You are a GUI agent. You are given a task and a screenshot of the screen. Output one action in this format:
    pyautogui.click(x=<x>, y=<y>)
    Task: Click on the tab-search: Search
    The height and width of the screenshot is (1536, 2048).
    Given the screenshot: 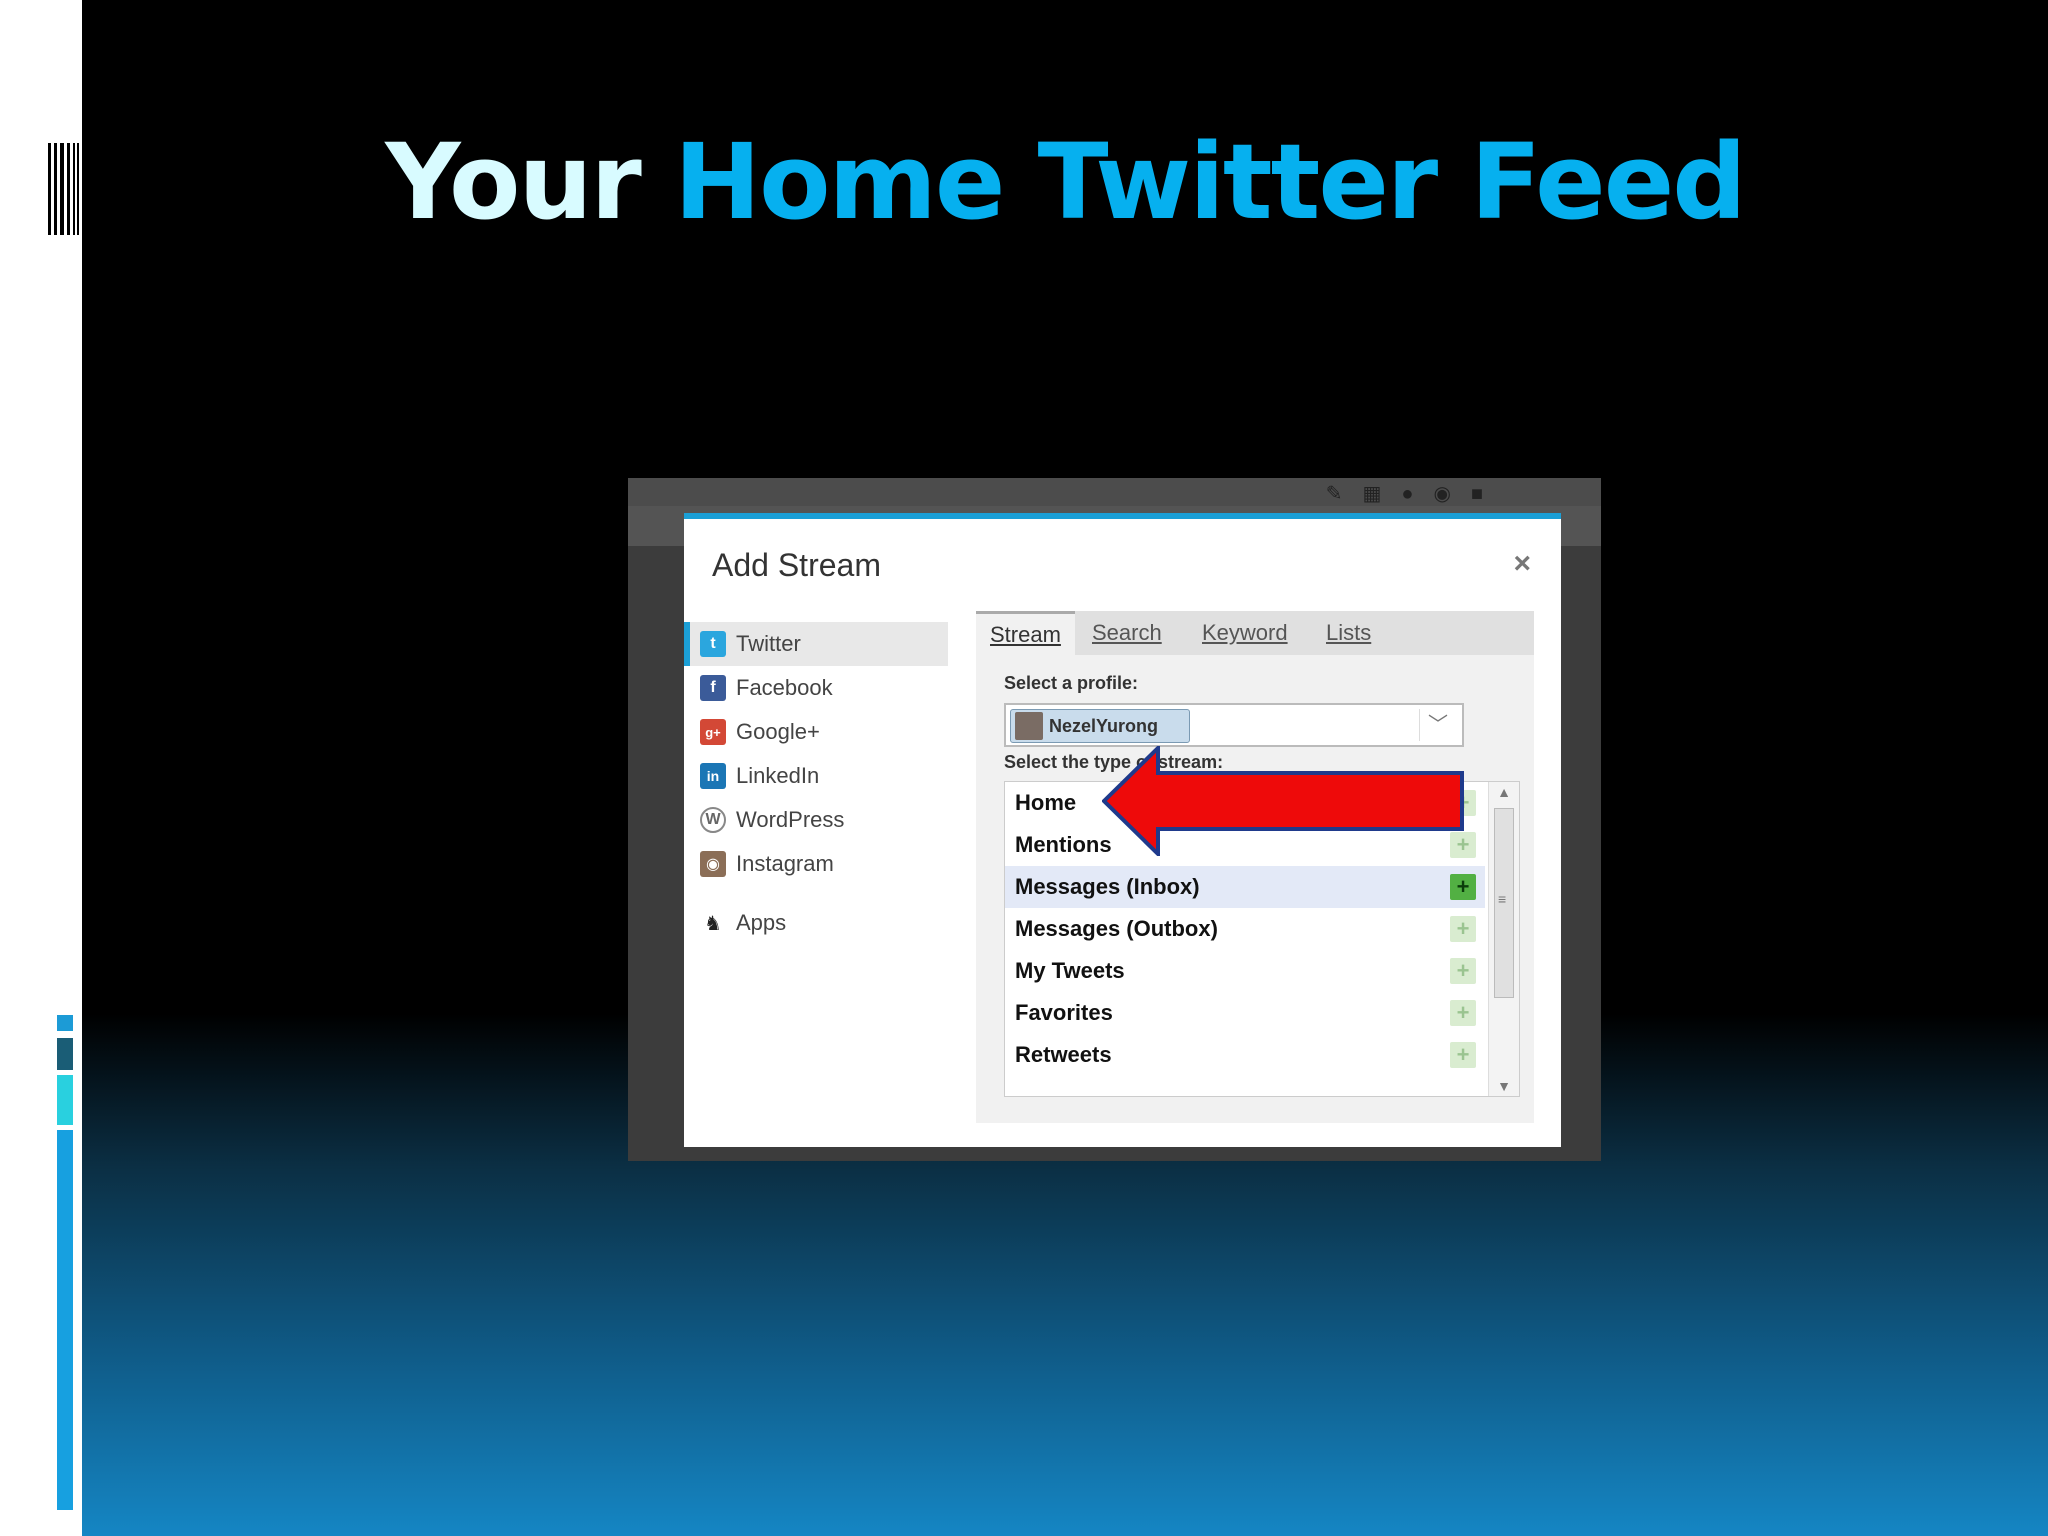 What is the action you would take?
    pyautogui.click(x=1127, y=633)
    